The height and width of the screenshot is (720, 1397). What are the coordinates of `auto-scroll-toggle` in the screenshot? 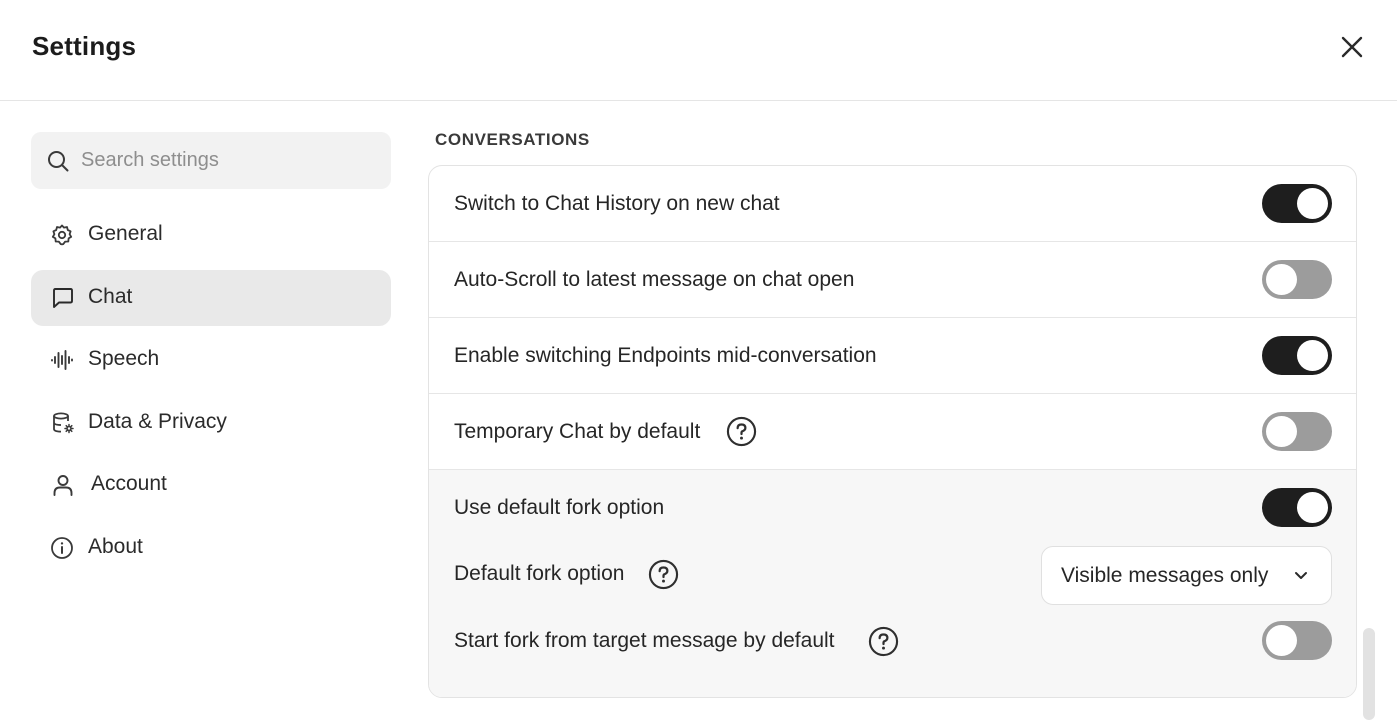 It's located at (1297, 279).